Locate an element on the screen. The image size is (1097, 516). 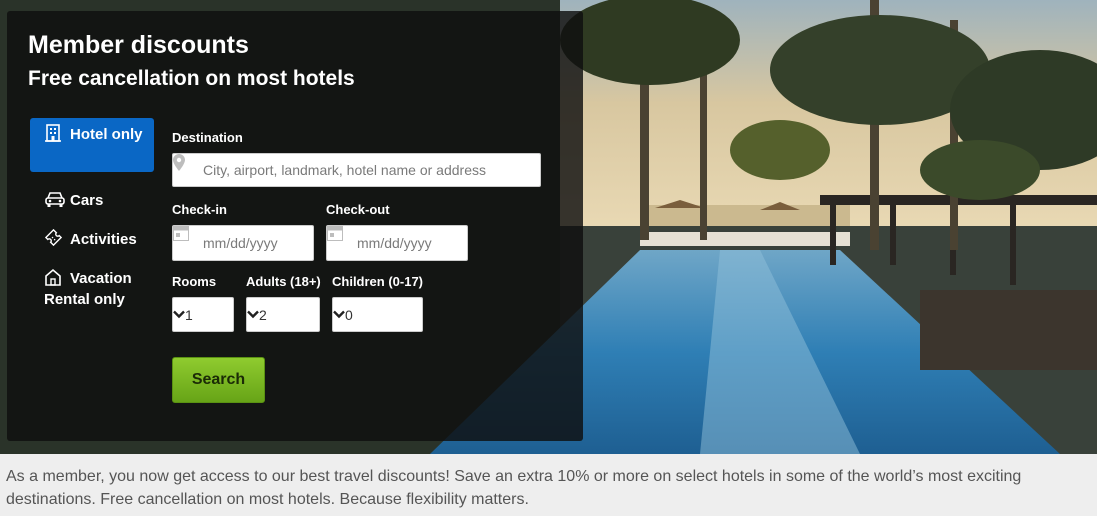
car-icon is located at coordinates (54, 199).